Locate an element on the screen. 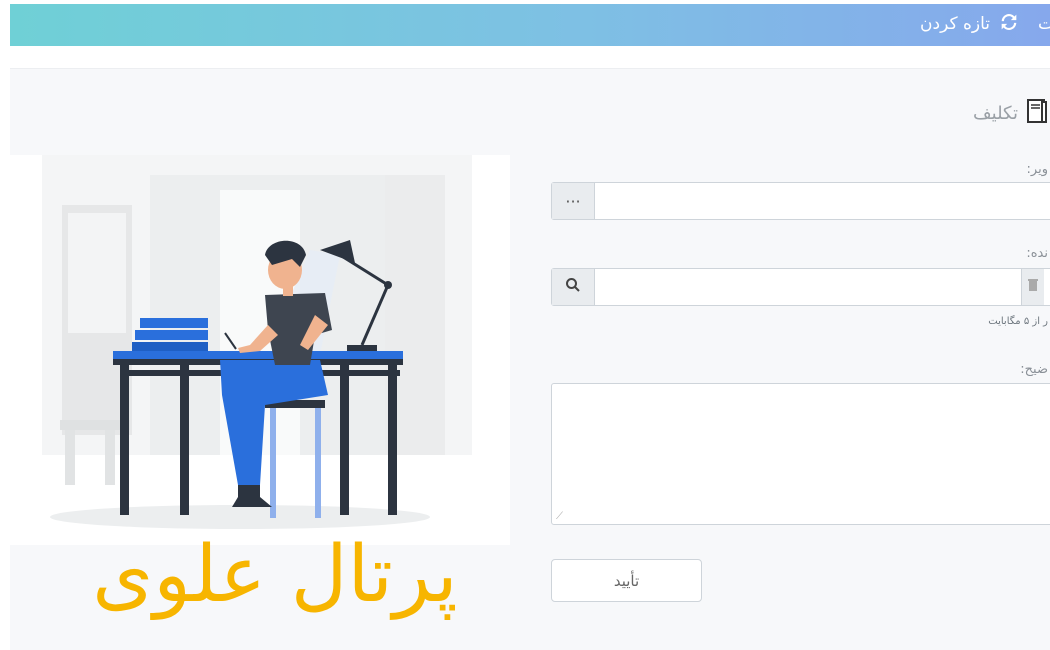 The height and width of the screenshot is (650, 1050). refresh-label: تازه کردن is located at coordinates (955, 24).